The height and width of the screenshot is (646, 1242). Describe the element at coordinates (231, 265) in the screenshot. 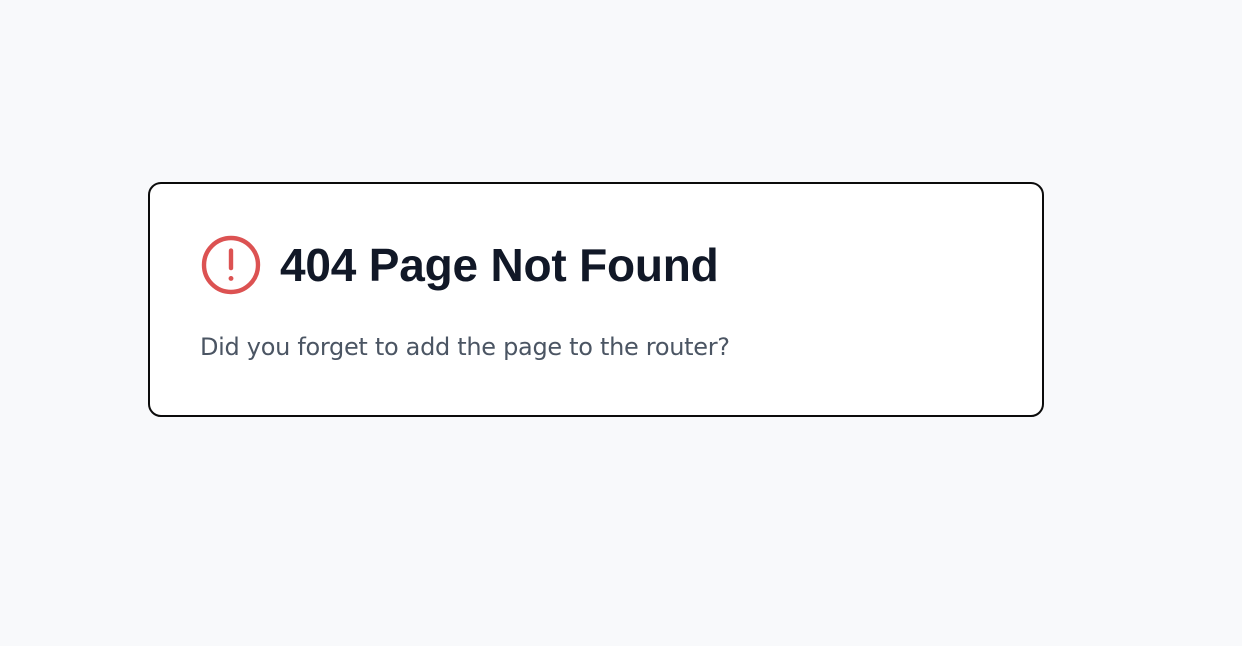

I see `alert-circle-icon` at that location.